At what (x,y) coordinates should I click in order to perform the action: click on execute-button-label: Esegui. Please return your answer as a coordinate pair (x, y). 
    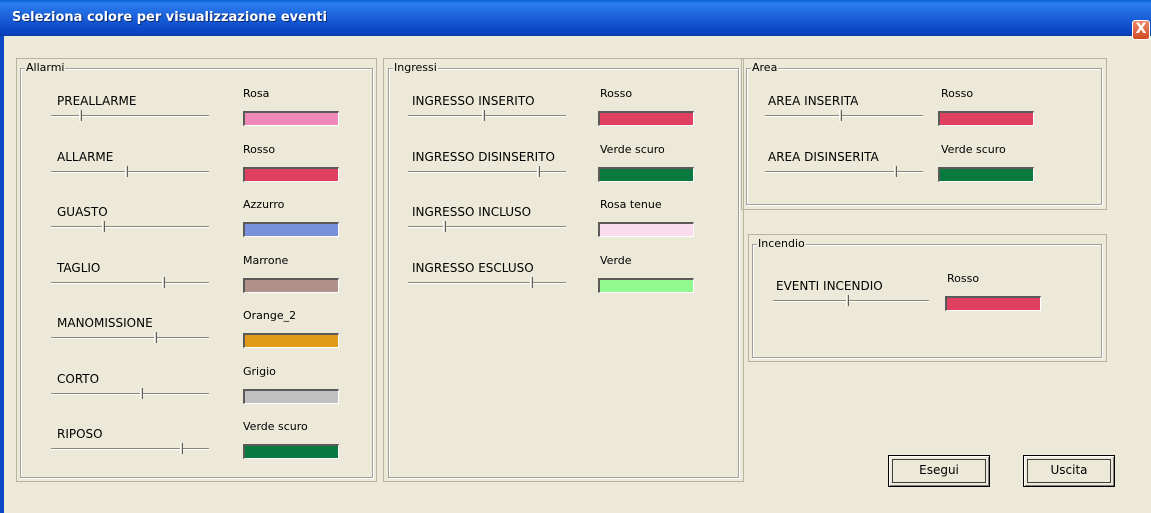
    Looking at the image, I should click on (939, 470).